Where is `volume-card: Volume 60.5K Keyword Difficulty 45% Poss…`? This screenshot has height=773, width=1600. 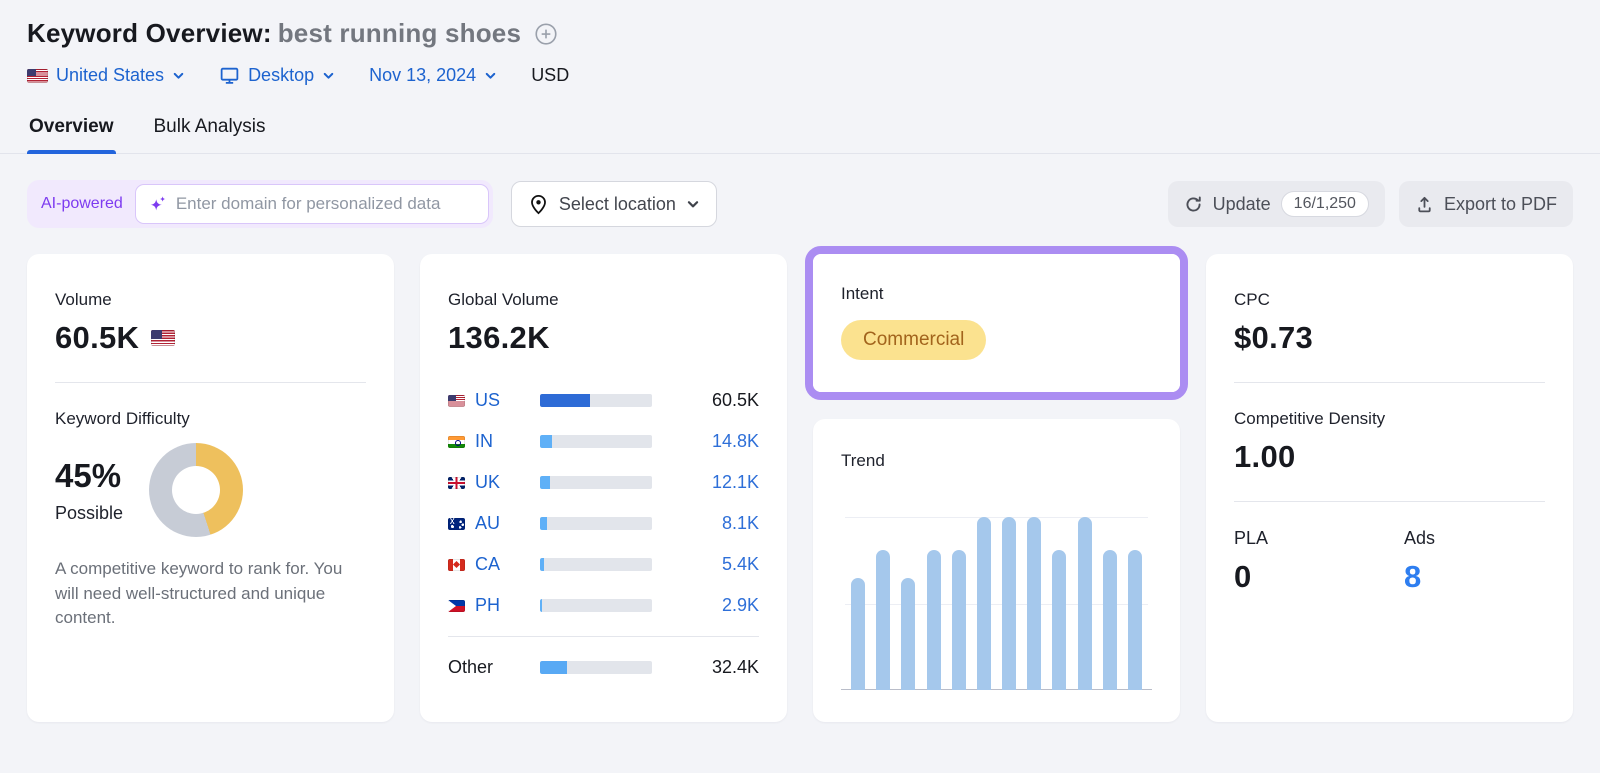 volume-card: Volume 60.5K Keyword Difficulty 45% Poss… is located at coordinates (210, 488).